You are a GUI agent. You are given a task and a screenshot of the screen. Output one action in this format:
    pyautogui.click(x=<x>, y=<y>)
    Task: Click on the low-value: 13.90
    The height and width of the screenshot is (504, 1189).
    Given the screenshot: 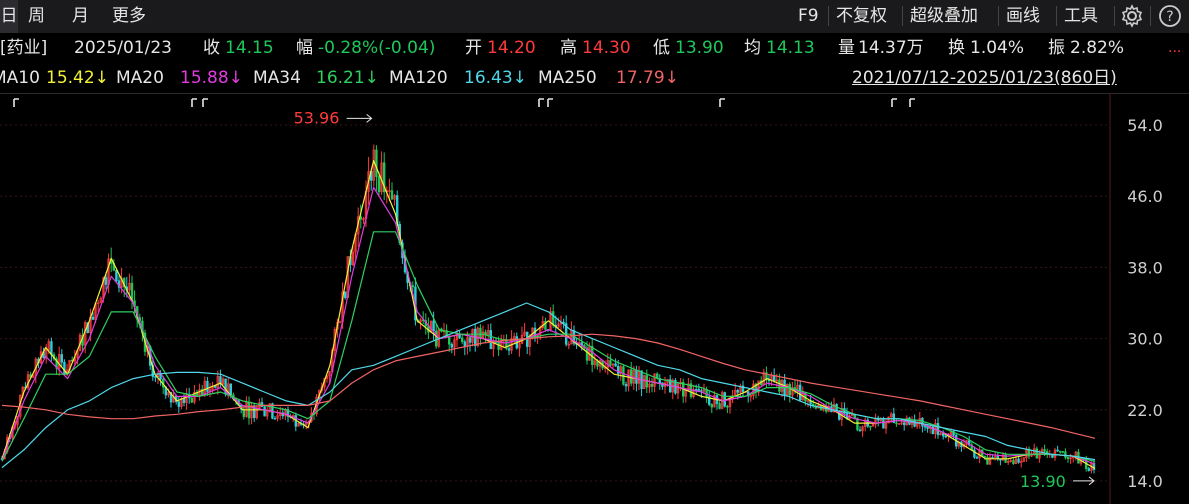 What is the action you would take?
    pyautogui.click(x=699, y=48)
    